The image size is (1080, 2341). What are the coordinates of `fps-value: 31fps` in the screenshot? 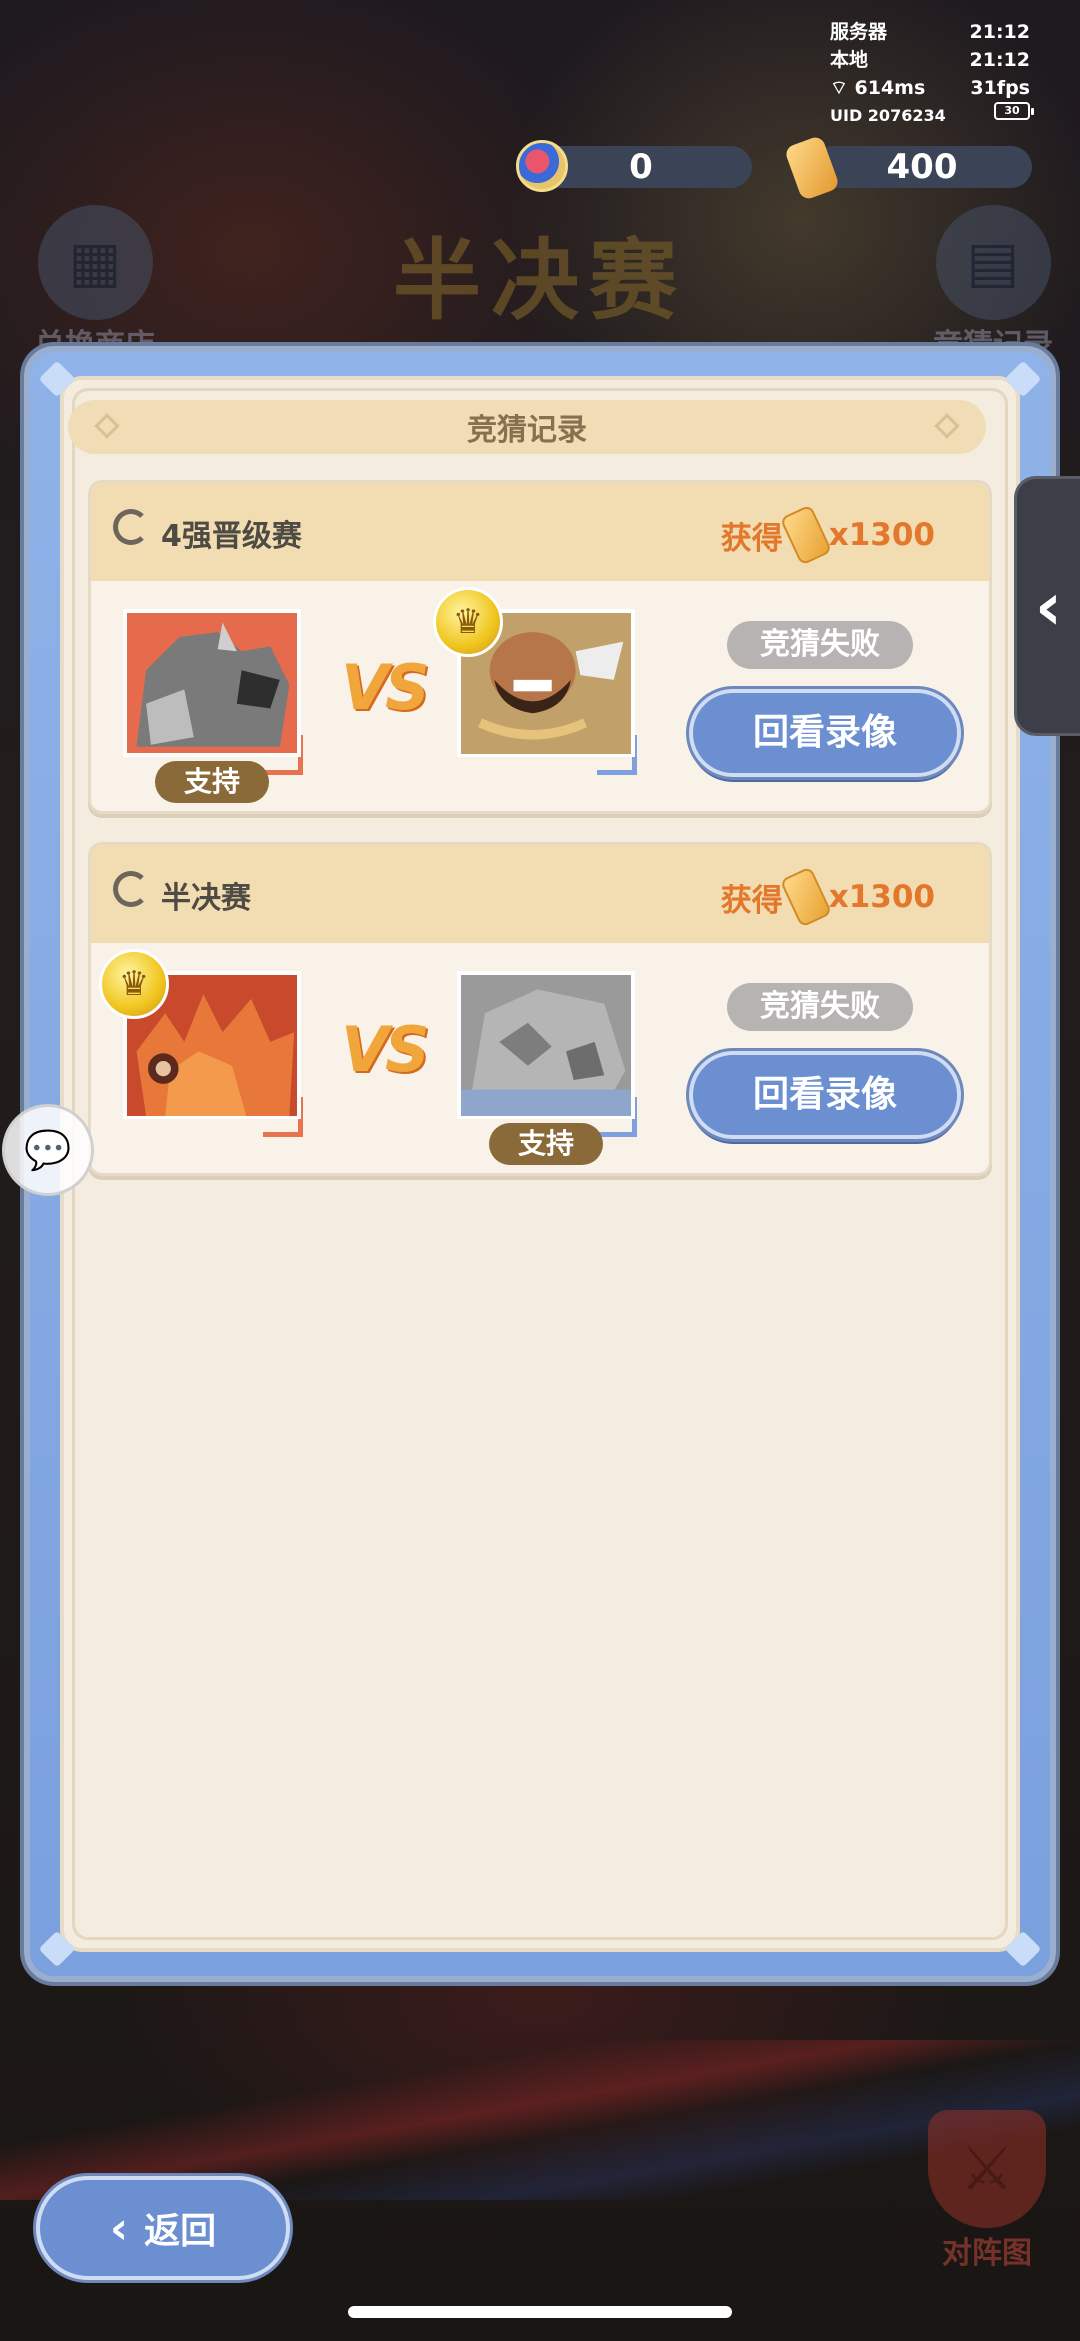 It's located at (1000, 88).